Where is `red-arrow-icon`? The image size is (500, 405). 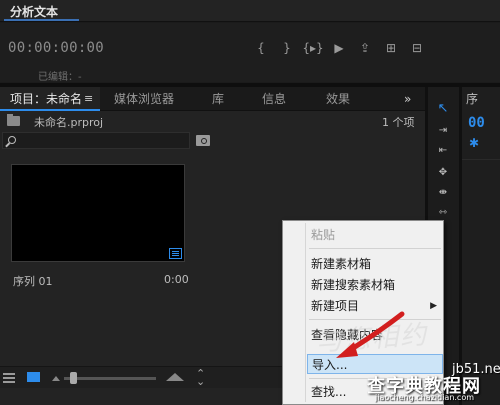 red-arrow-icon is located at coordinates (370, 334).